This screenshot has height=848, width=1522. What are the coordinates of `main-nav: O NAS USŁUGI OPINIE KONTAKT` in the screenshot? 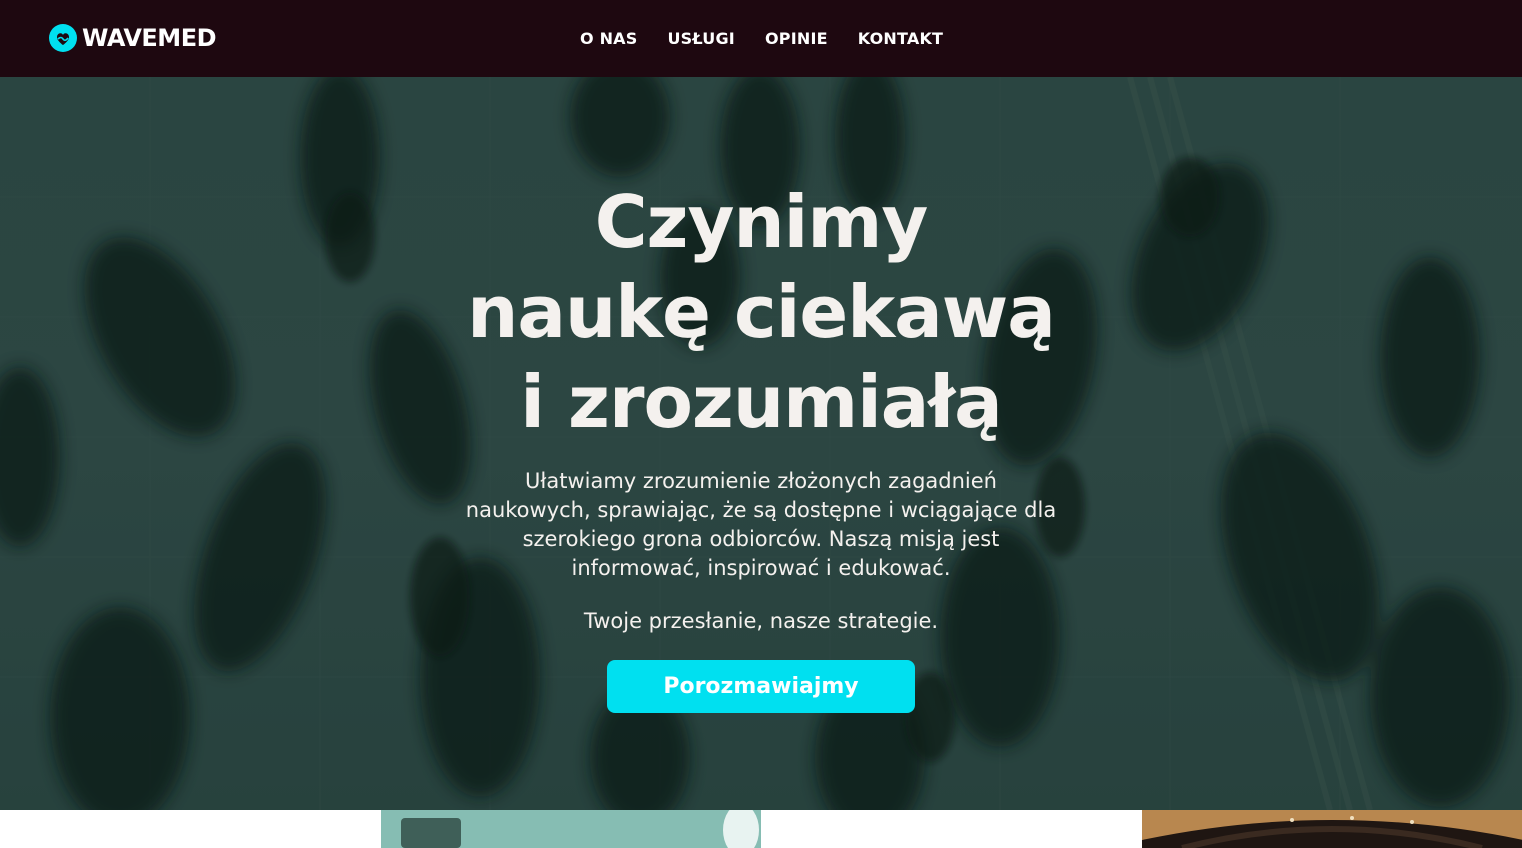 It's located at (761, 38).